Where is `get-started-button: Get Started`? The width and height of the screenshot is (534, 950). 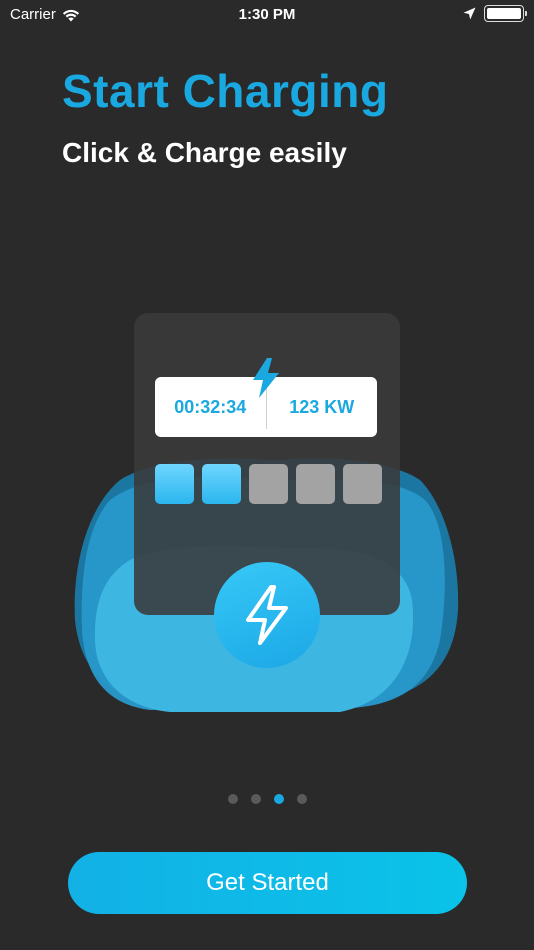
get-started-button: Get Started is located at coordinates (267, 883).